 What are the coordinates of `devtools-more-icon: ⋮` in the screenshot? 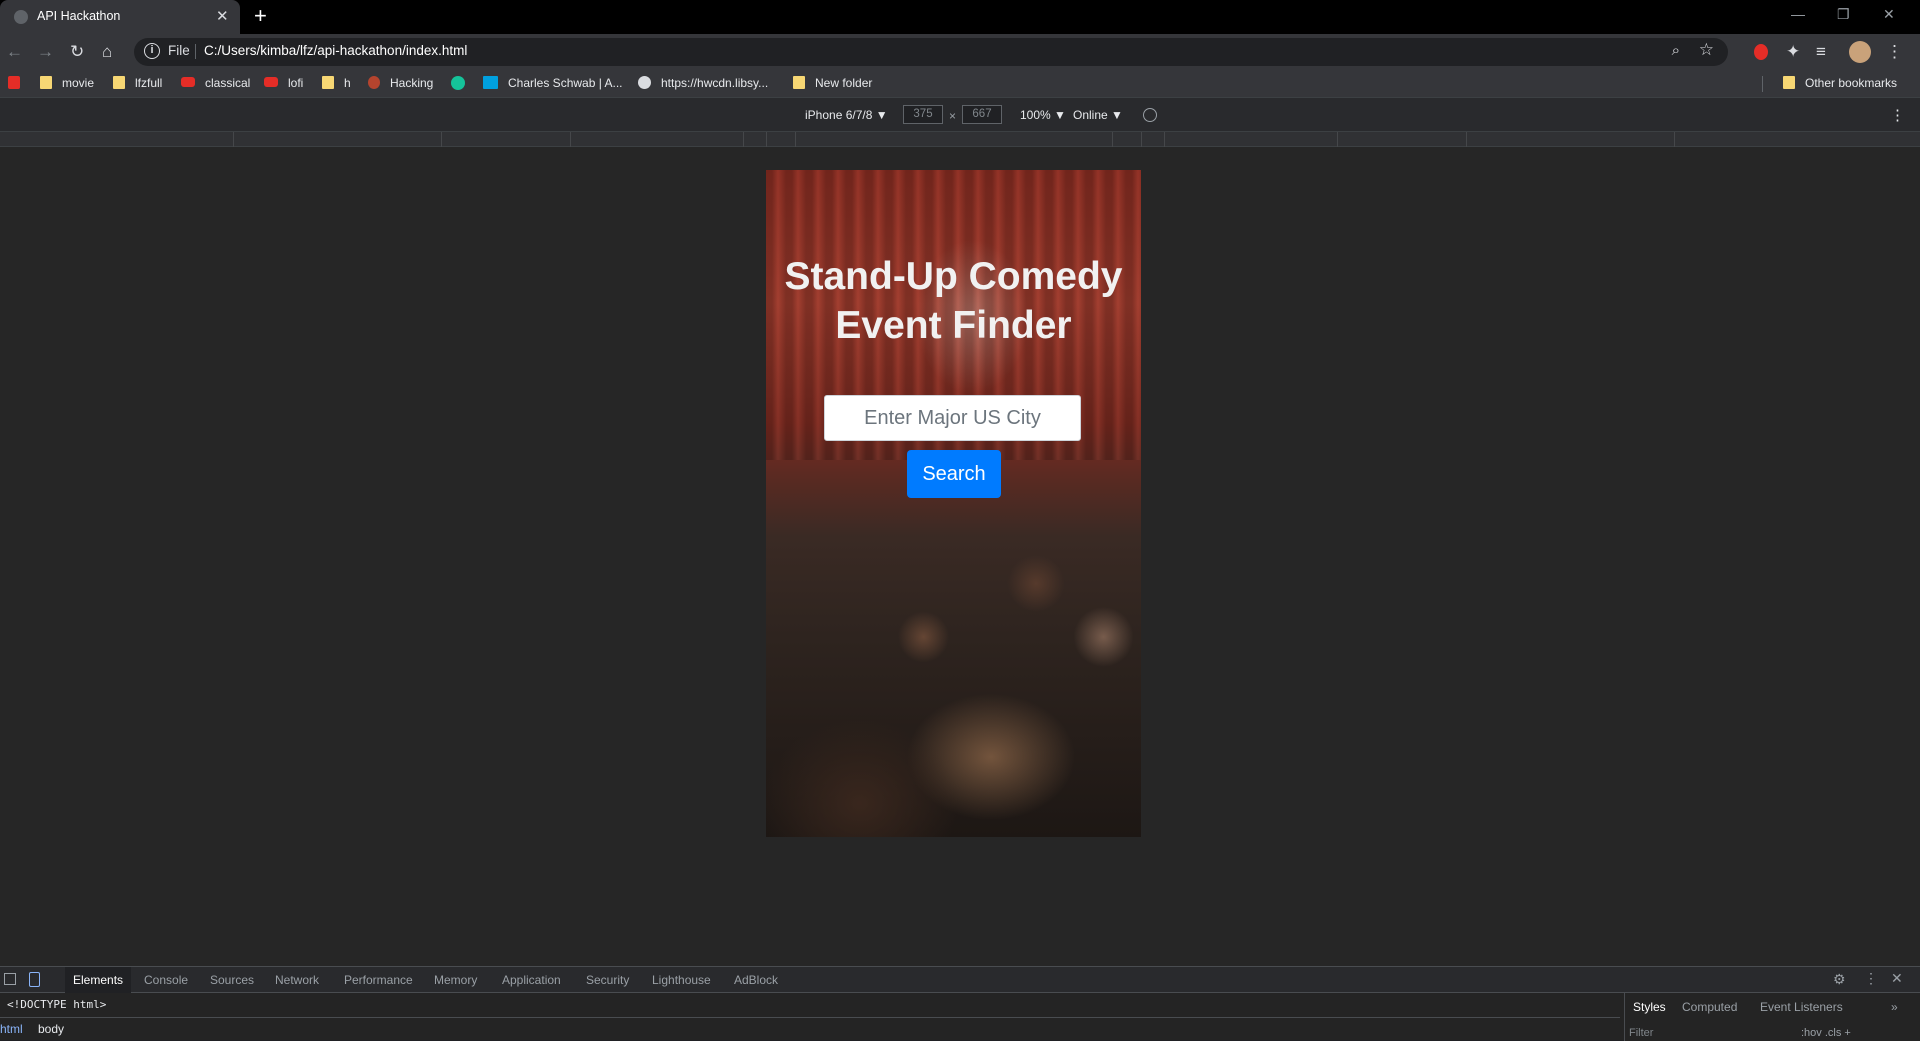 It's located at (1871, 978).